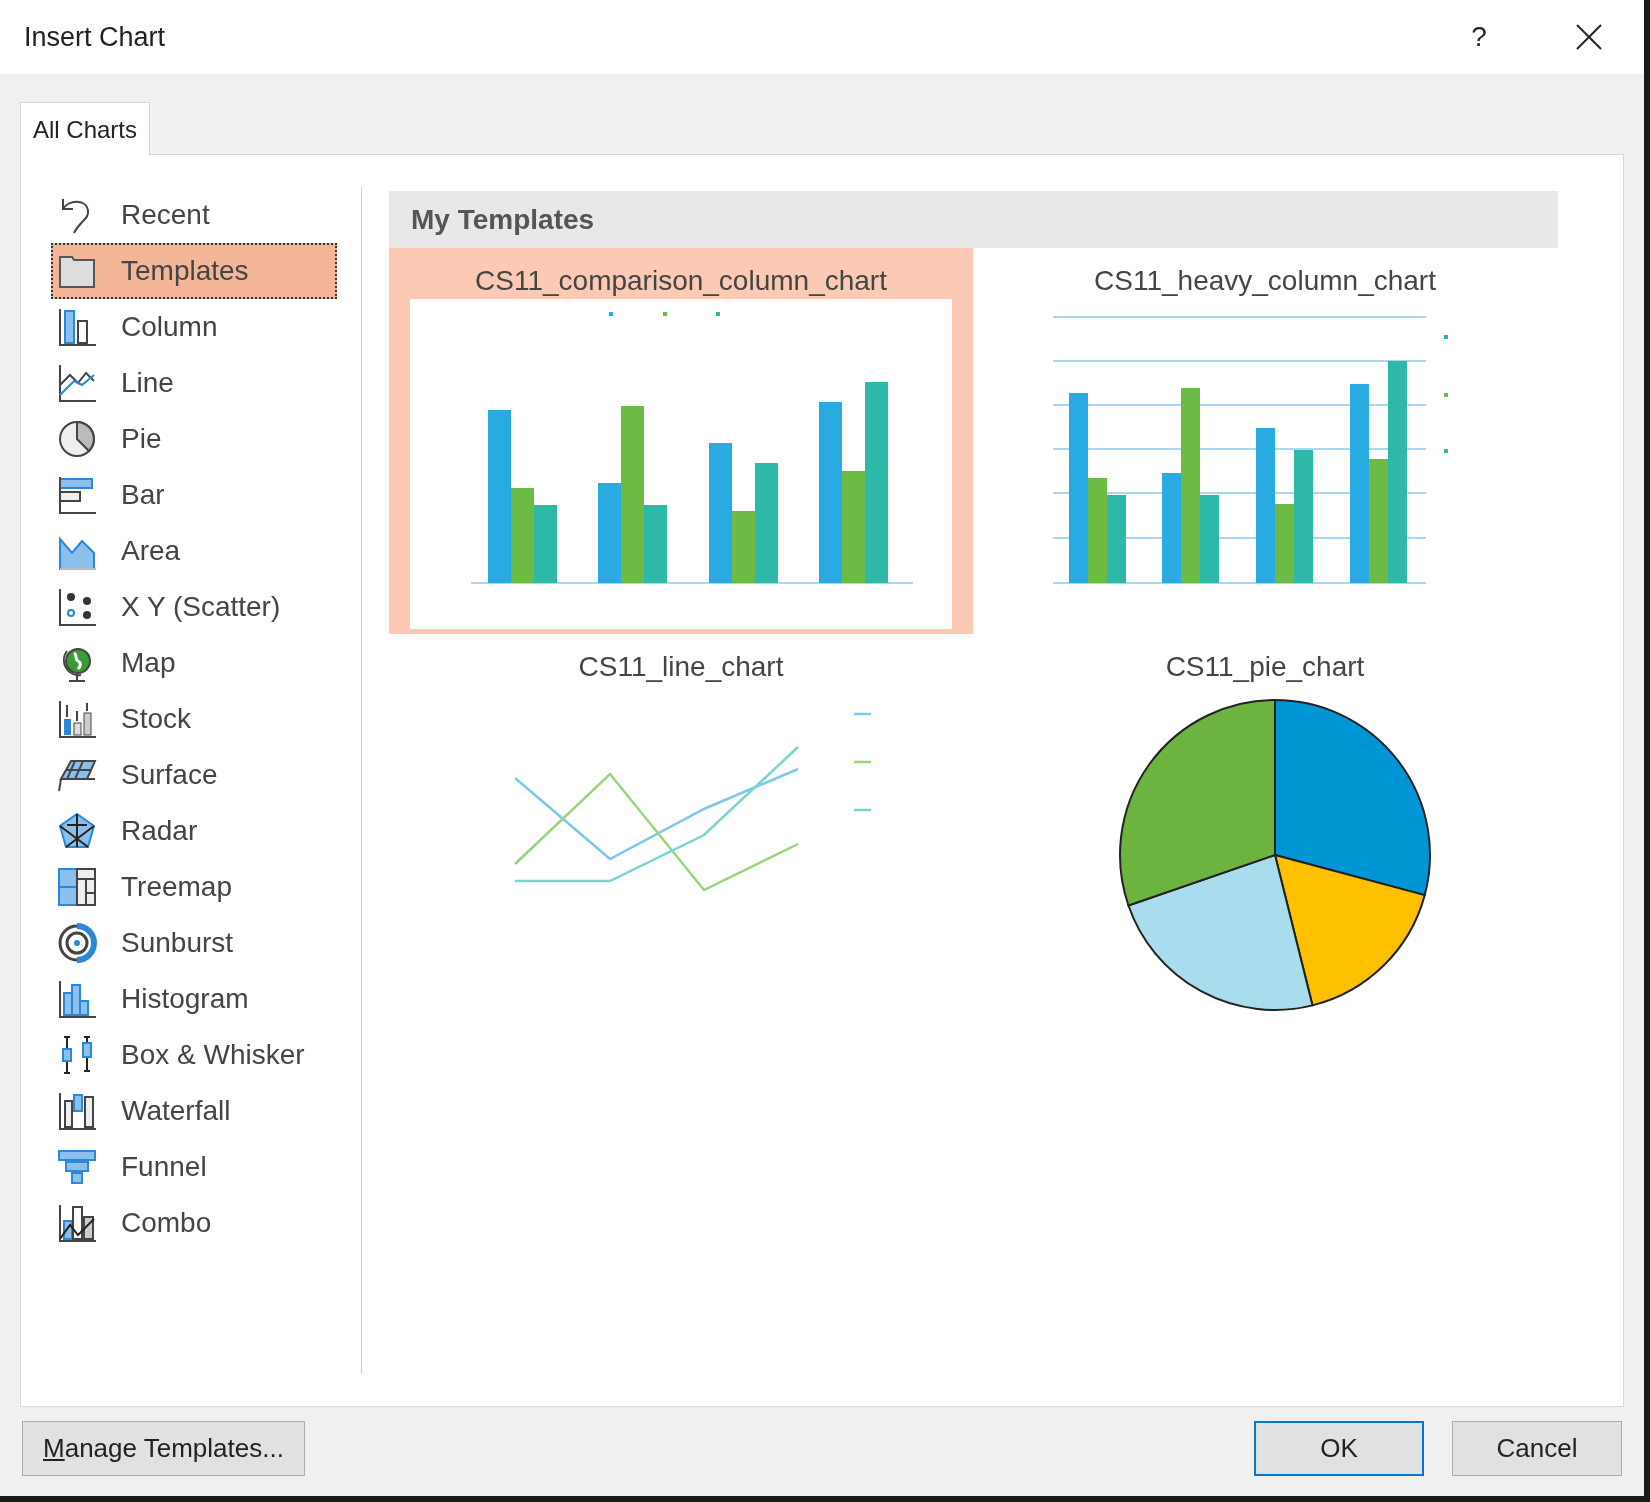 This screenshot has height=1502, width=1650. What do you see at coordinates (194, 383) in the screenshot?
I see `chart-type-item: Line` at bounding box center [194, 383].